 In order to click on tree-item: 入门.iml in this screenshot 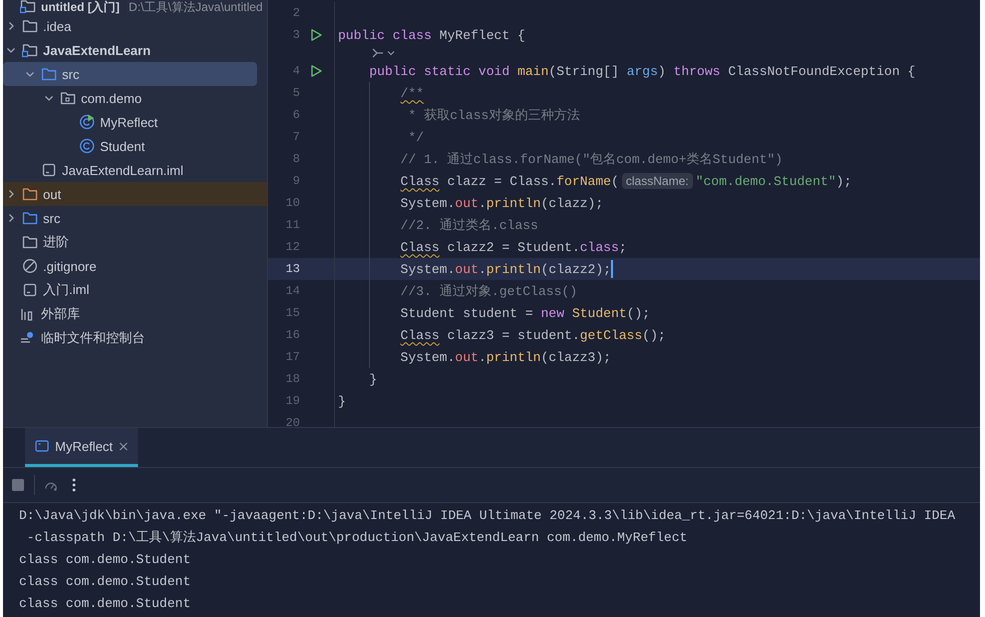, I will do `click(130, 290)`.